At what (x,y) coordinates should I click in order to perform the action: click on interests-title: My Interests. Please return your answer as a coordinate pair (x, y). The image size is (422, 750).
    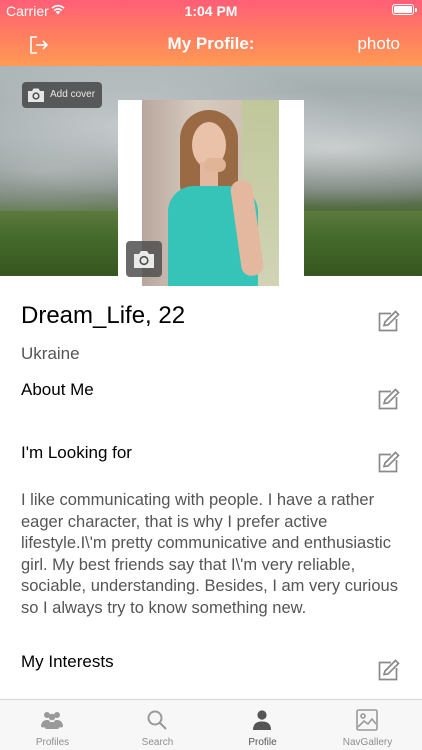
    Looking at the image, I should click on (67, 661).